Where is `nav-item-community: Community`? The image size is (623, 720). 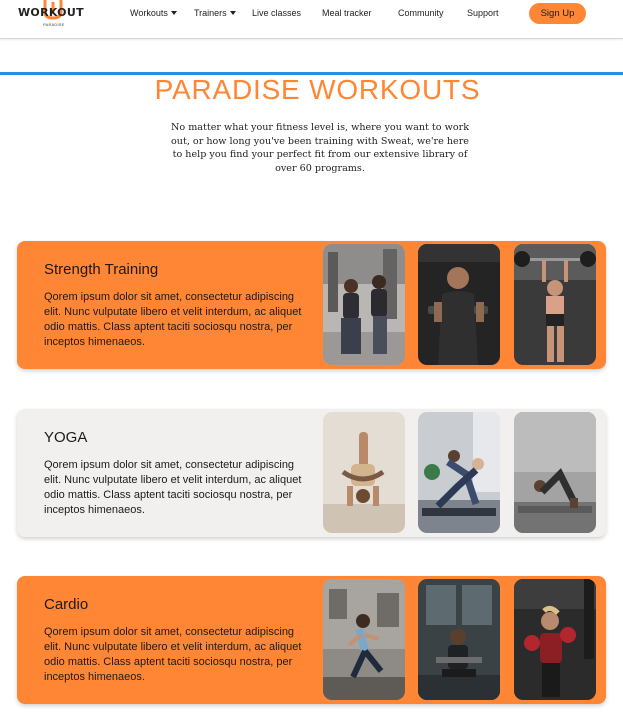
nav-item-community: Community is located at coordinates (421, 13).